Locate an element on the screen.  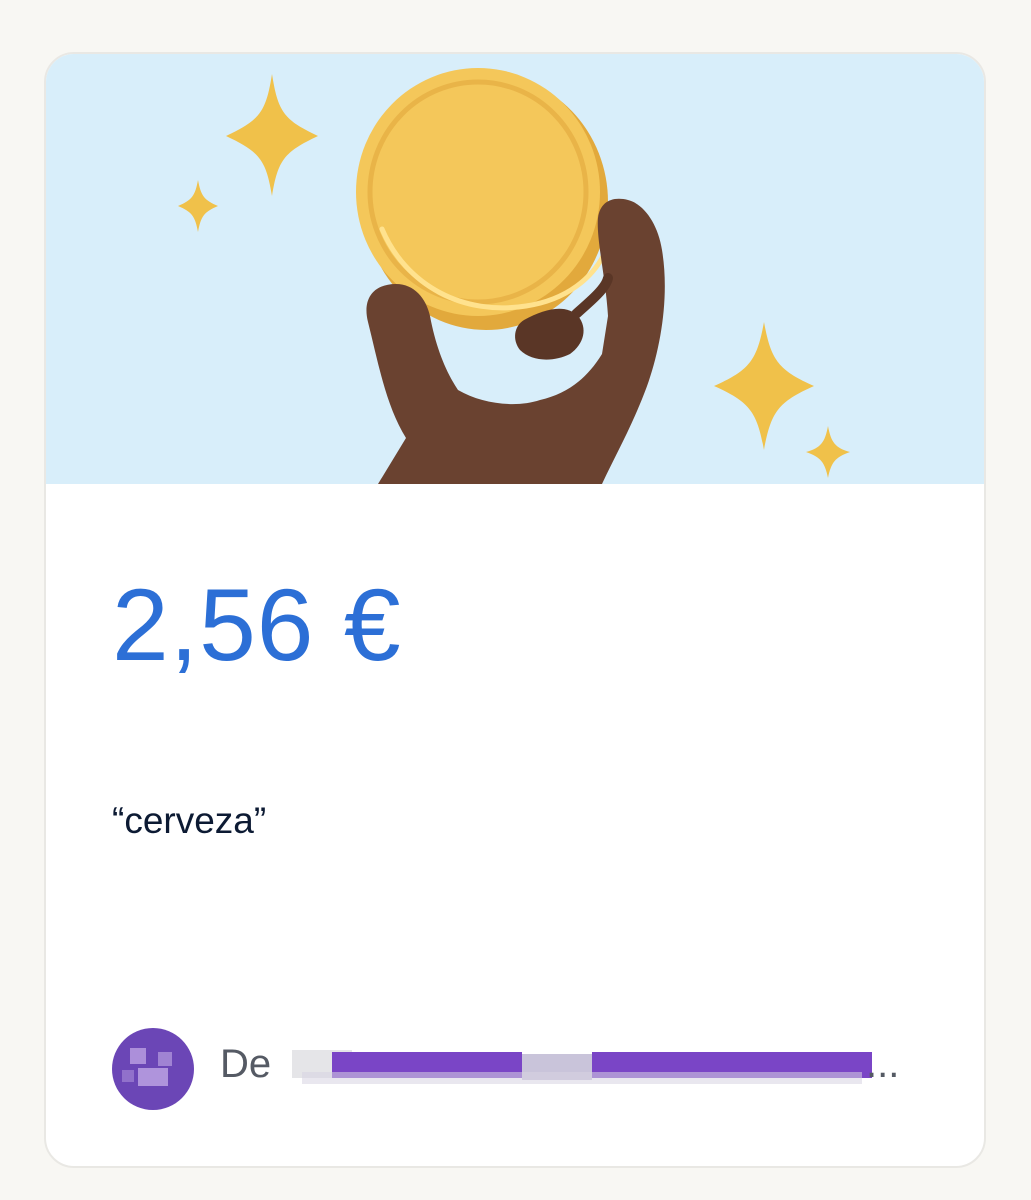
avatar is located at coordinates (153, 1069).